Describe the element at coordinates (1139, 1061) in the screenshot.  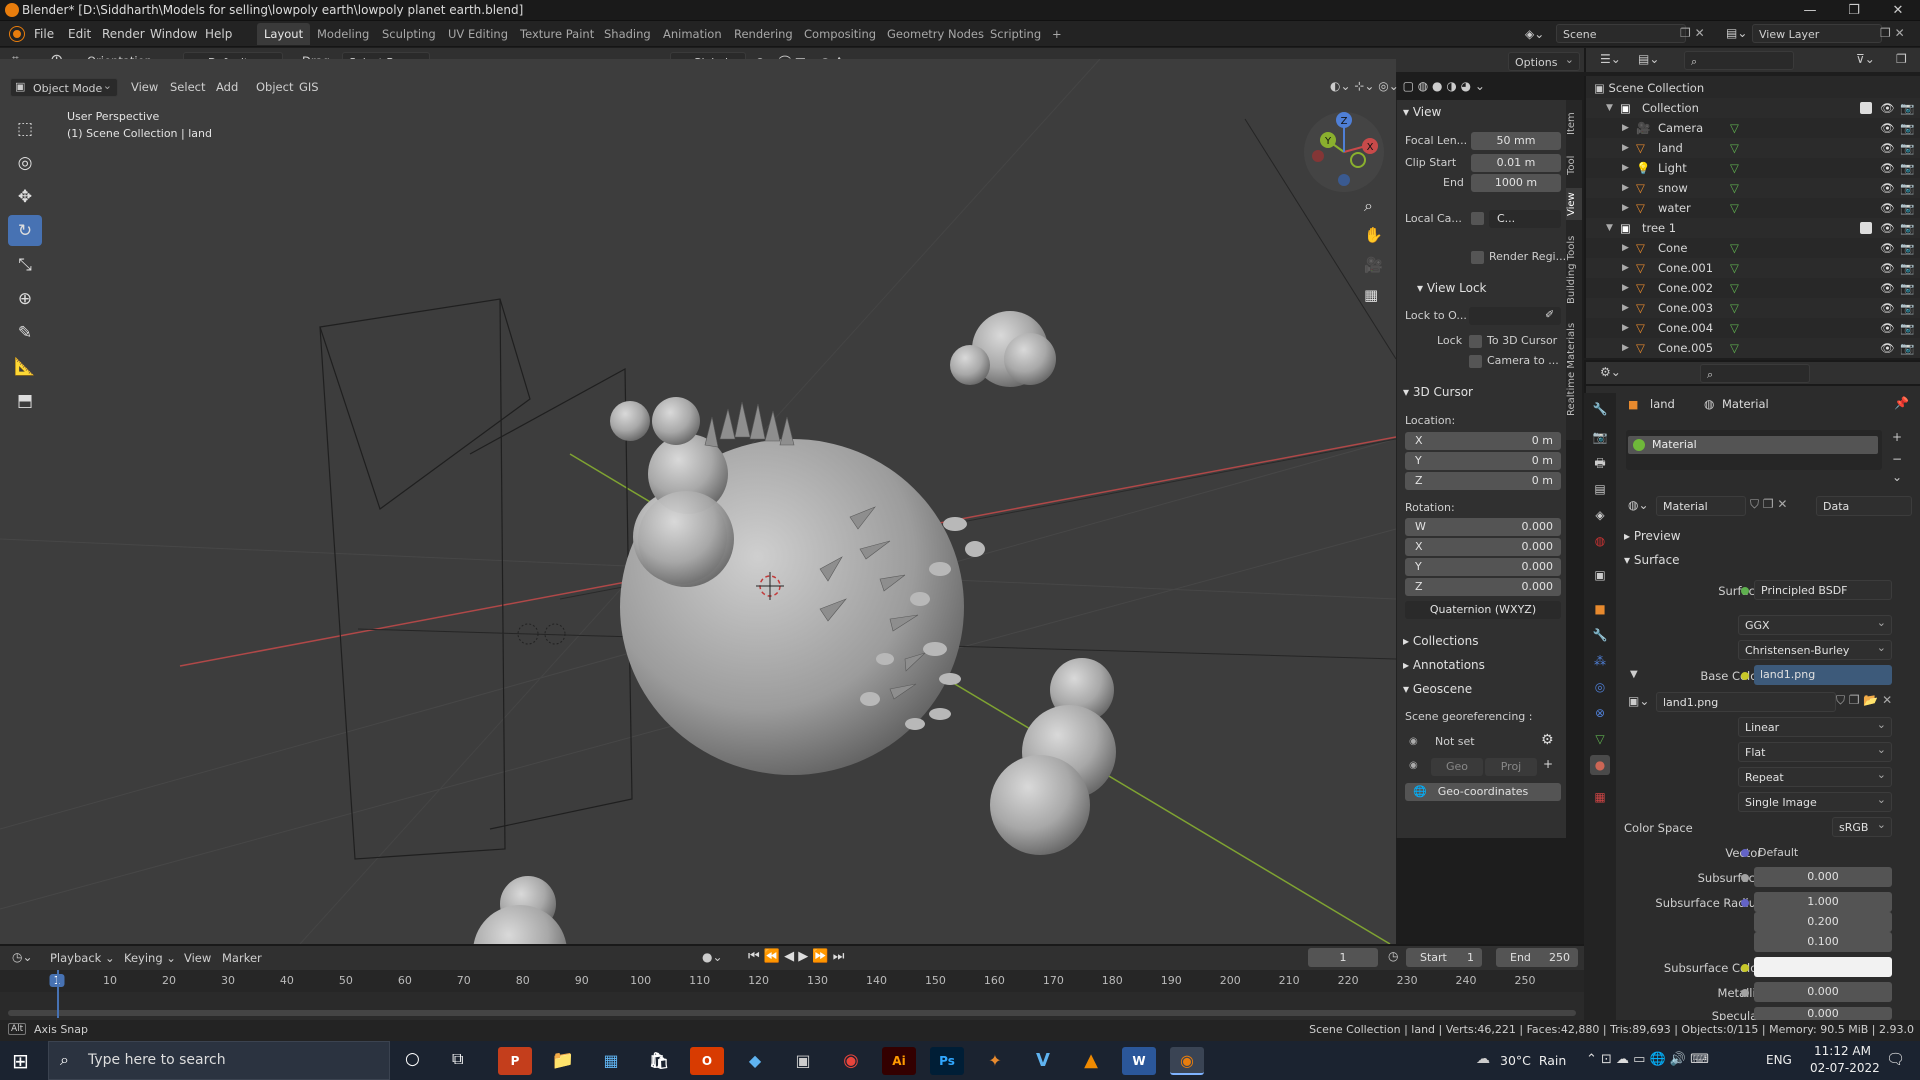
I see `word-icon: W` at that location.